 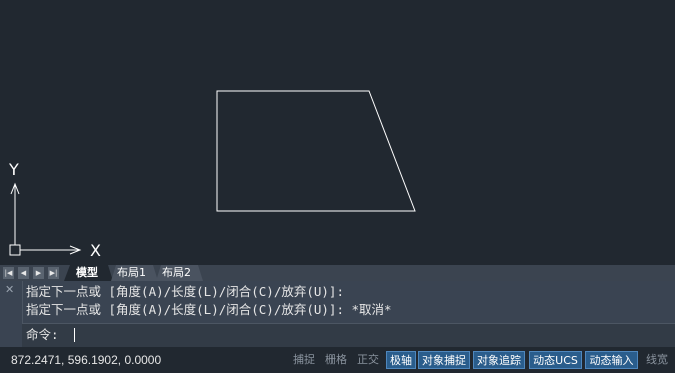 I want to click on object-snap-toggle: 对象捕捉, so click(x=444, y=360).